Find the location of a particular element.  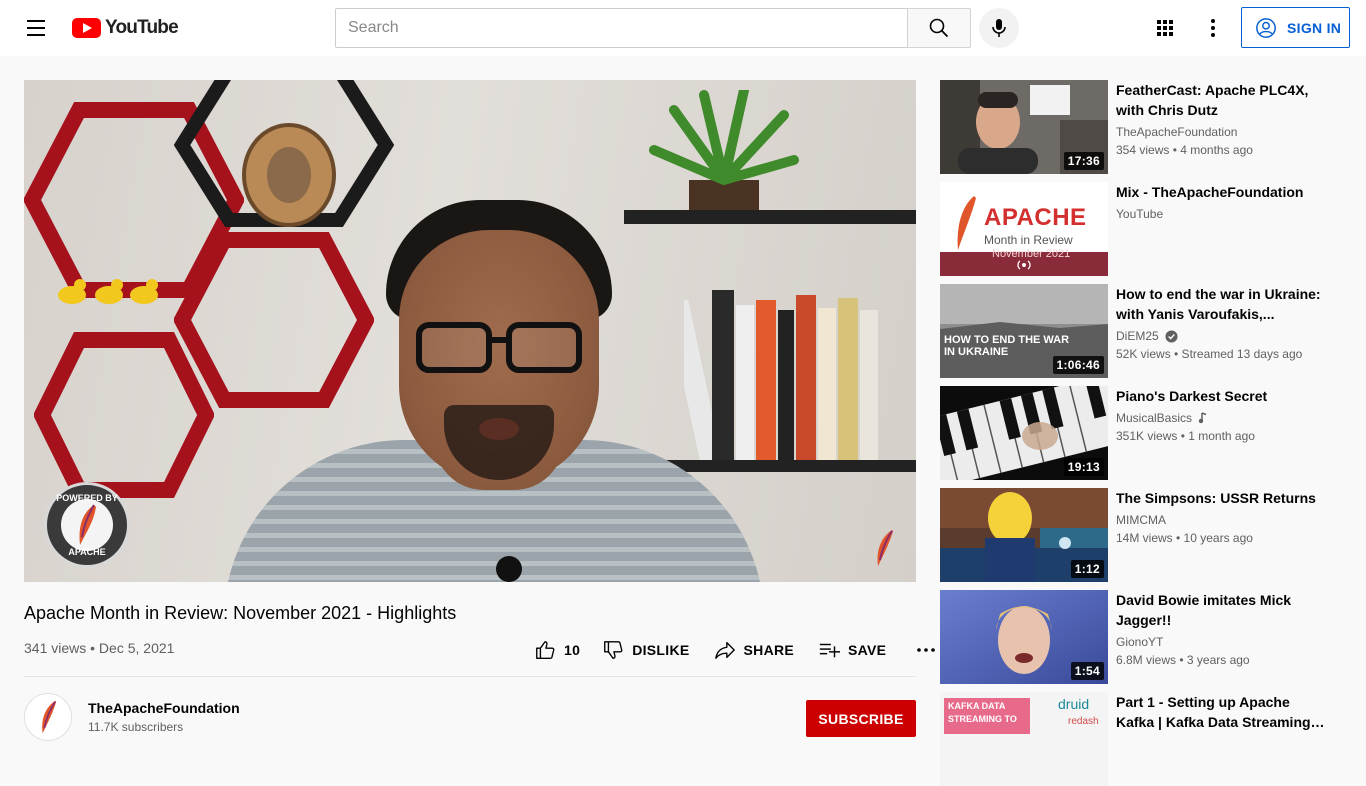

sign-in-button: SIGN IN is located at coordinates (1295, 27).